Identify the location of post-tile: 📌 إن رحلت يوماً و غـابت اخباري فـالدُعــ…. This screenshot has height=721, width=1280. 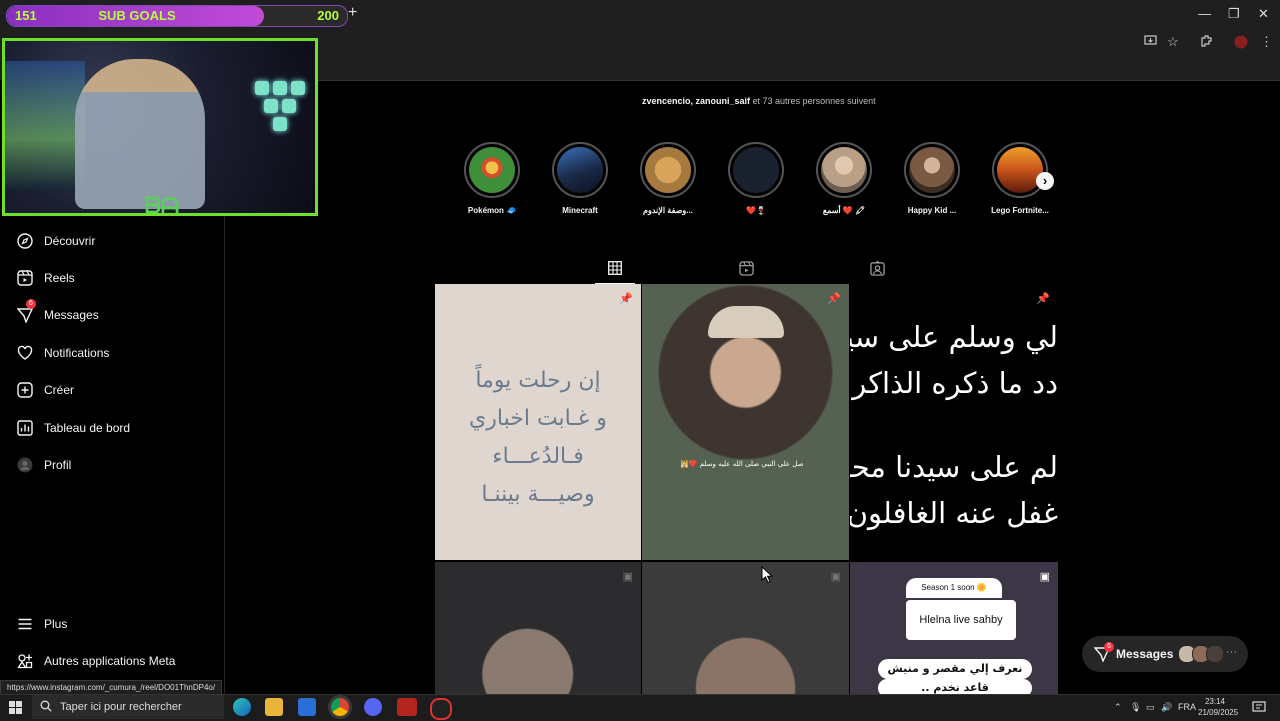
(538, 422).